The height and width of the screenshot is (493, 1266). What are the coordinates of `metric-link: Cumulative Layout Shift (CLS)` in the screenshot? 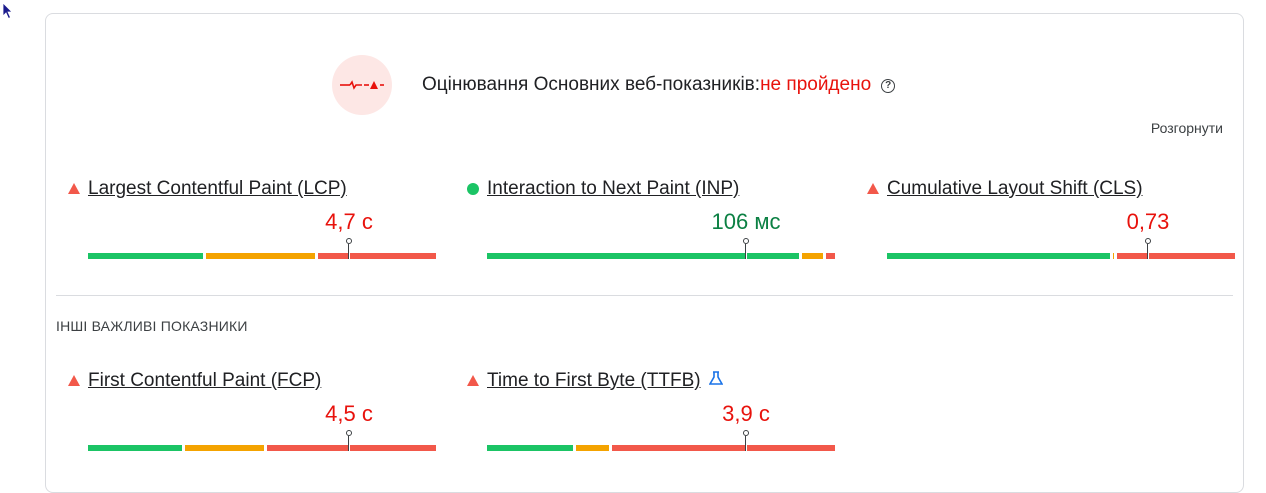 It's located at (1015, 188).